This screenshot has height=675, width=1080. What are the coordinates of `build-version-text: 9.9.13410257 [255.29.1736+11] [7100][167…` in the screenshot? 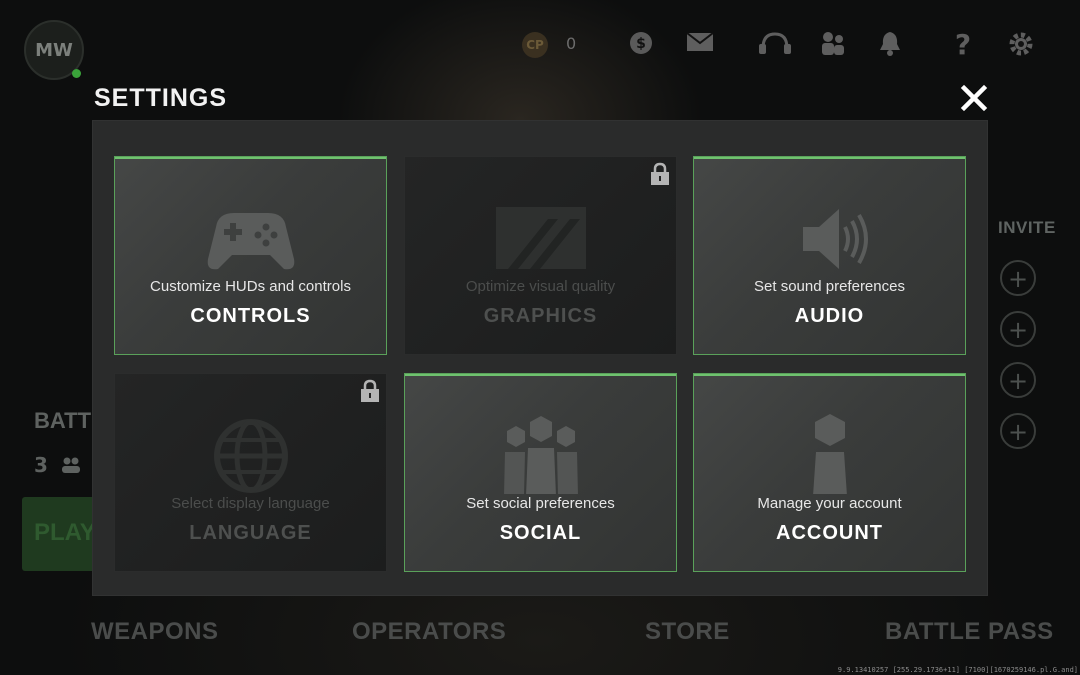 It's located at (957, 670).